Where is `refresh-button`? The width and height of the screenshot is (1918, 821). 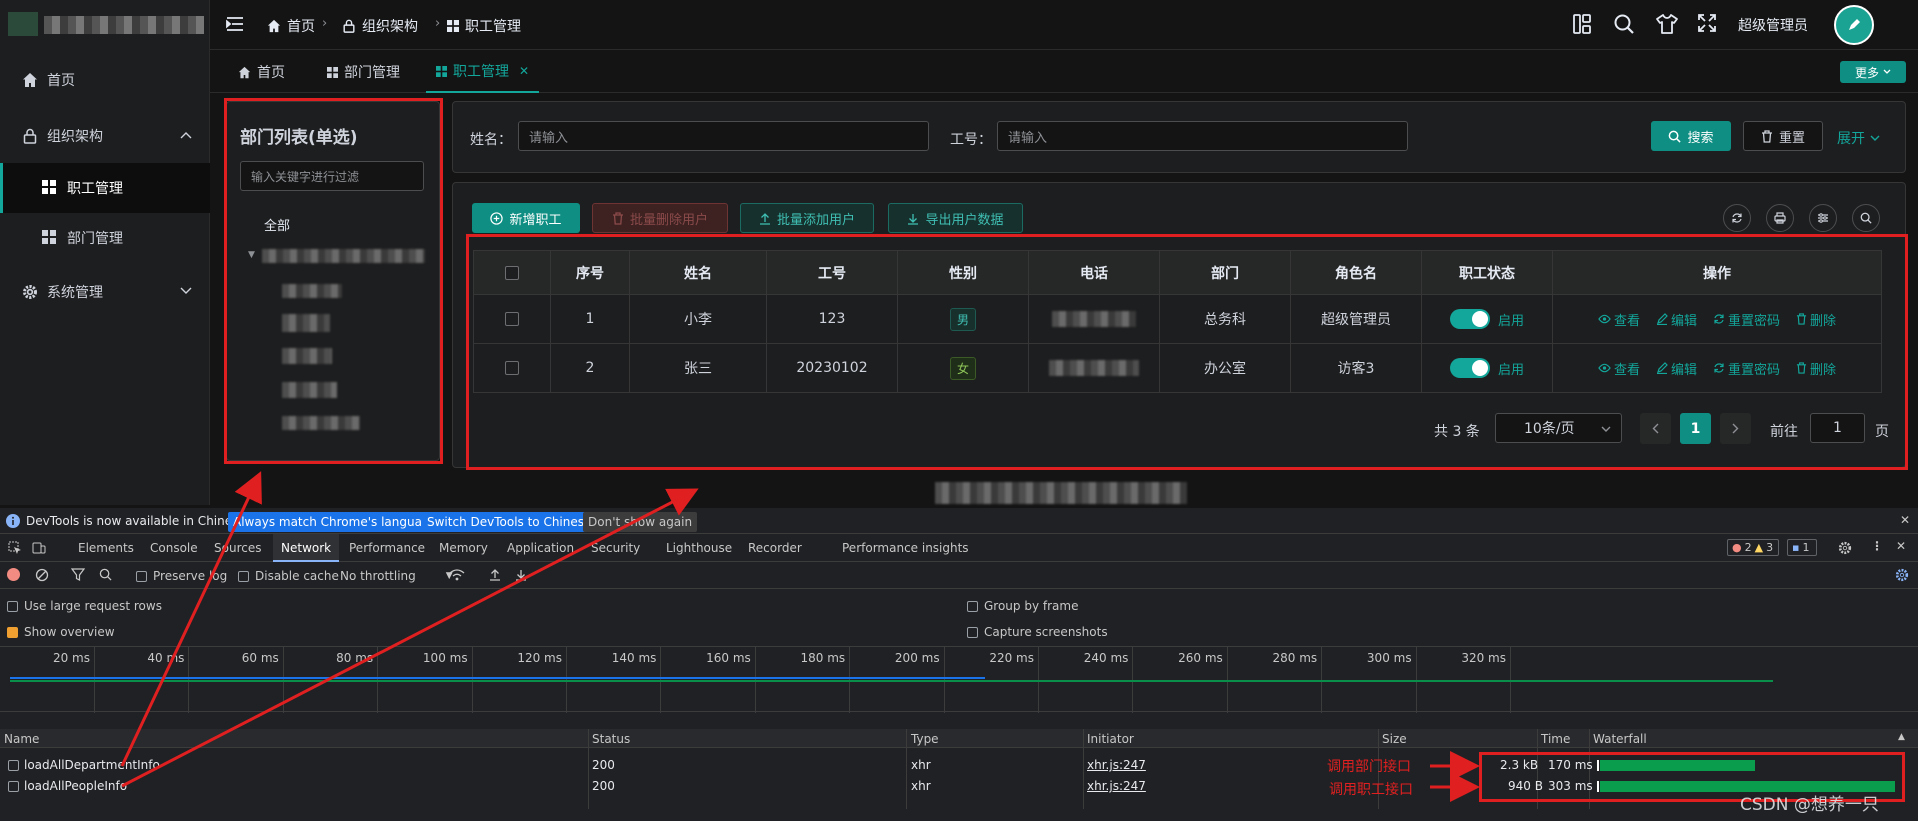
refresh-button is located at coordinates (1737, 218).